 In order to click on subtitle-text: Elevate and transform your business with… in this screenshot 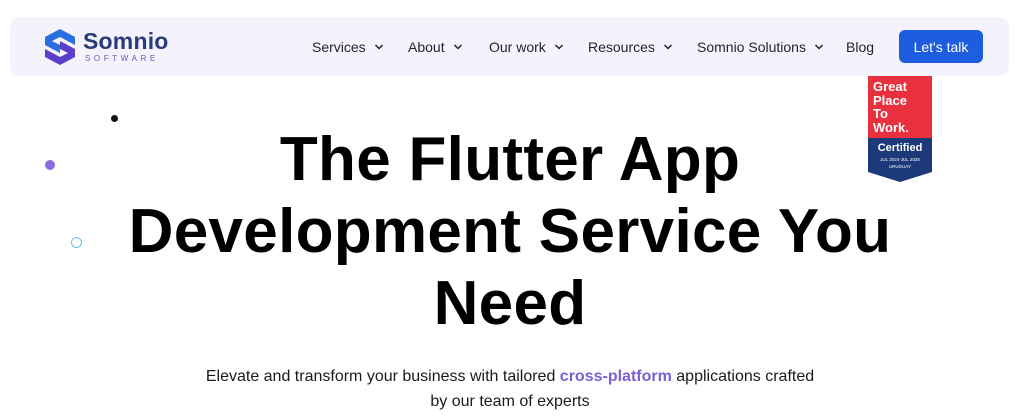, I will do `click(382, 376)`.